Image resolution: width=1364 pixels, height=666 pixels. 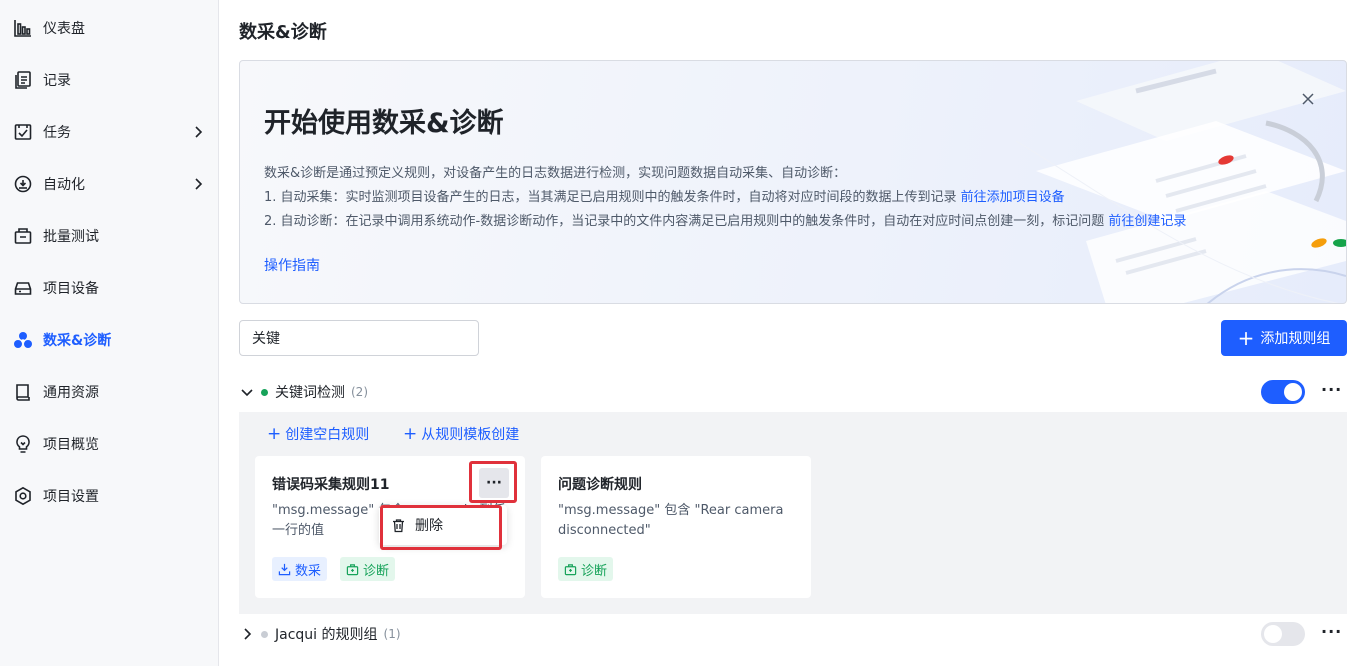 I want to click on trash-icon, so click(x=398, y=525).